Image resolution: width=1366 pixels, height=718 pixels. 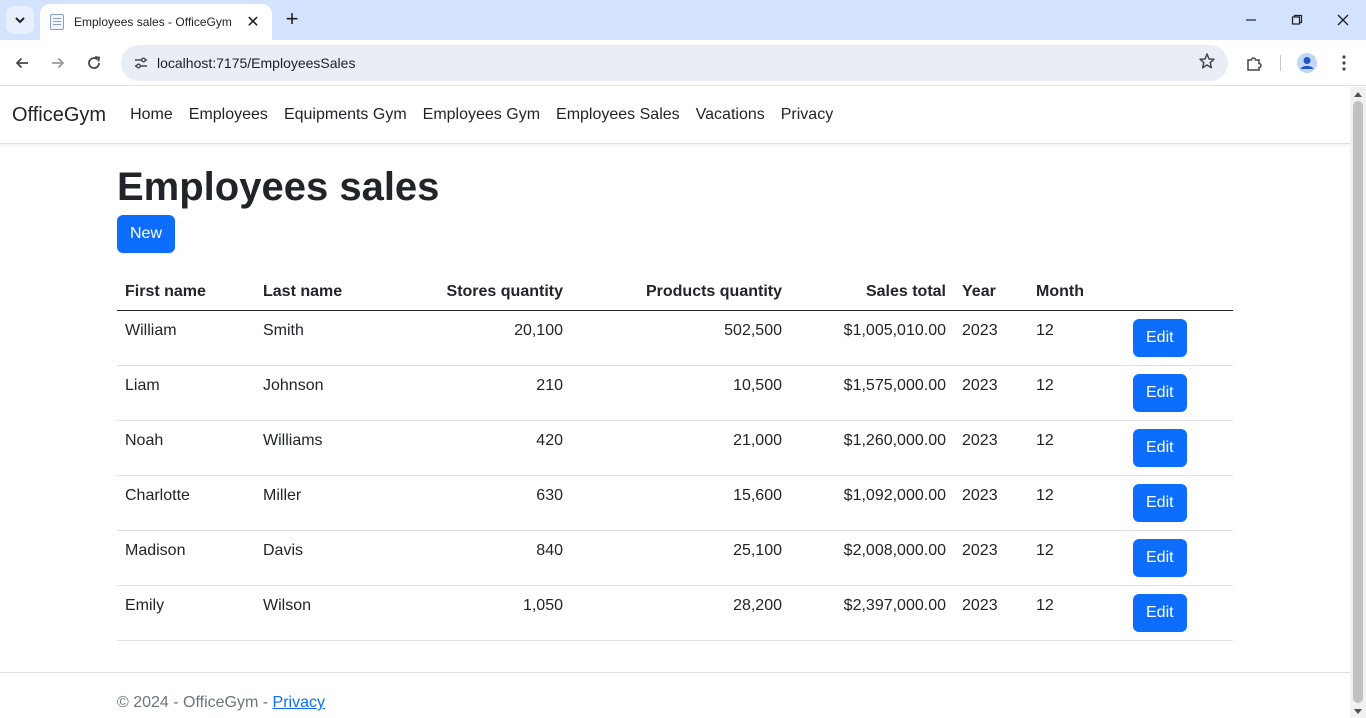 What do you see at coordinates (872, 448) in the screenshot?
I see `cell-sales-total: $1,260,000.00` at bounding box center [872, 448].